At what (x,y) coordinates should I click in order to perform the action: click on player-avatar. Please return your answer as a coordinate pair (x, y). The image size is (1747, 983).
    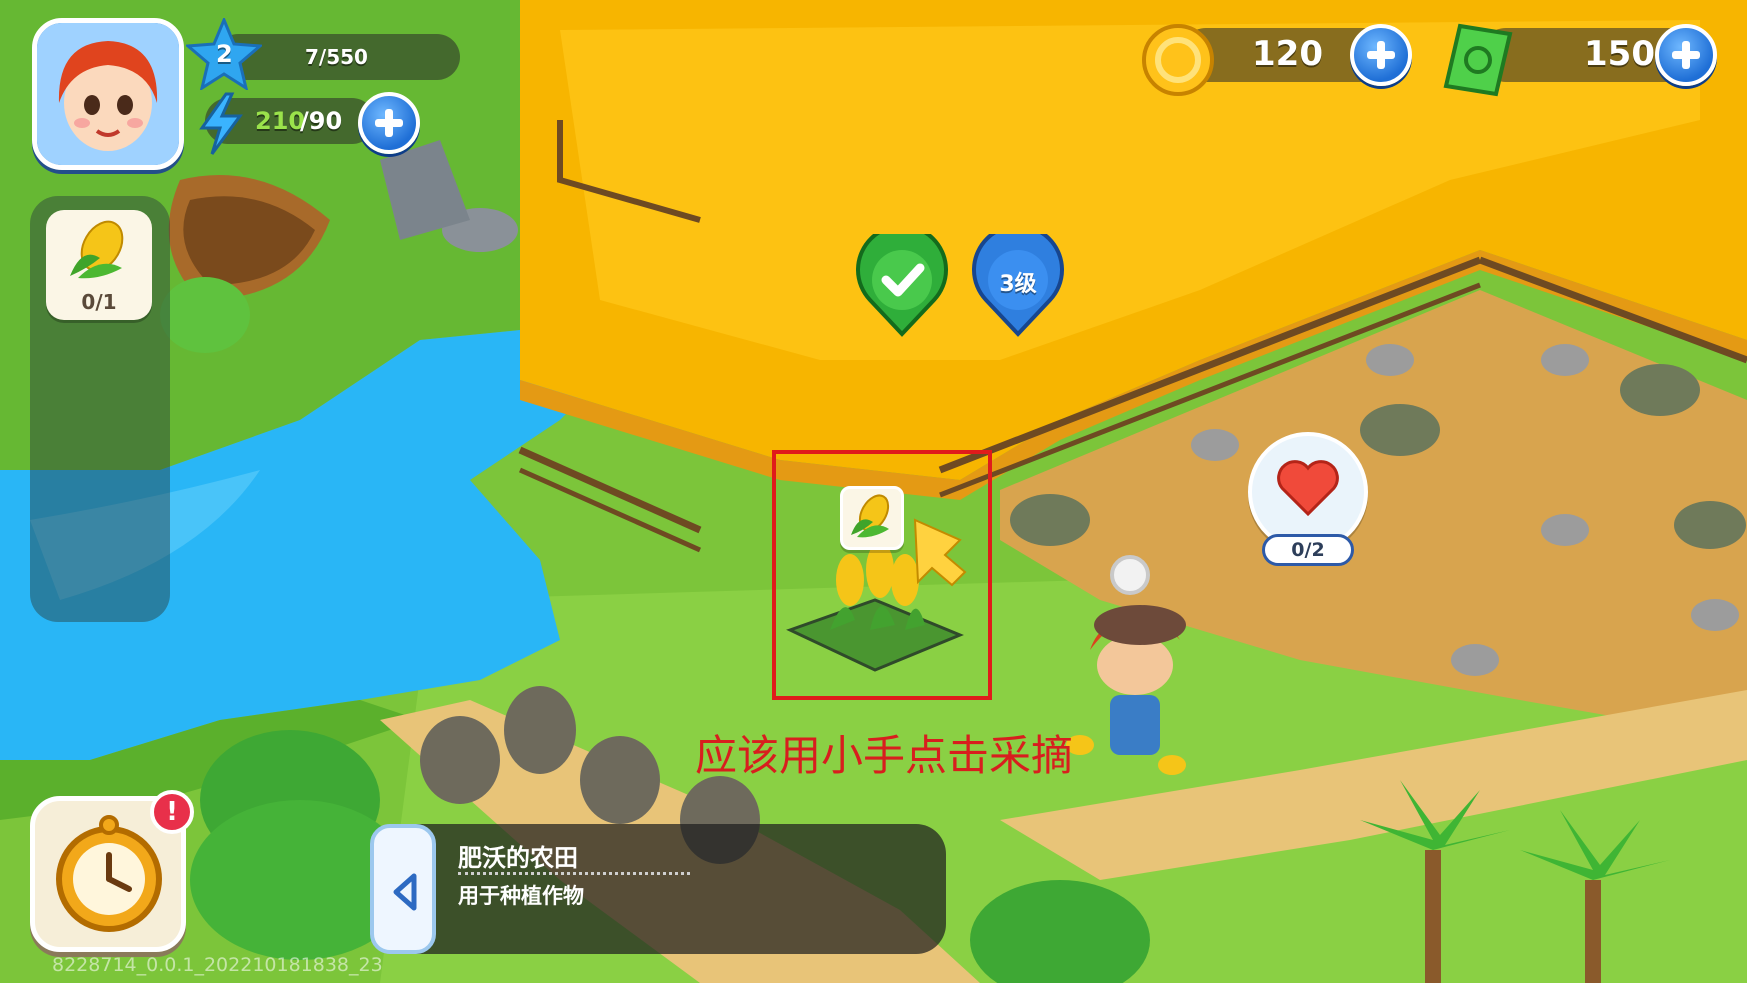
    Looking at the image, I should click on (108, 94).